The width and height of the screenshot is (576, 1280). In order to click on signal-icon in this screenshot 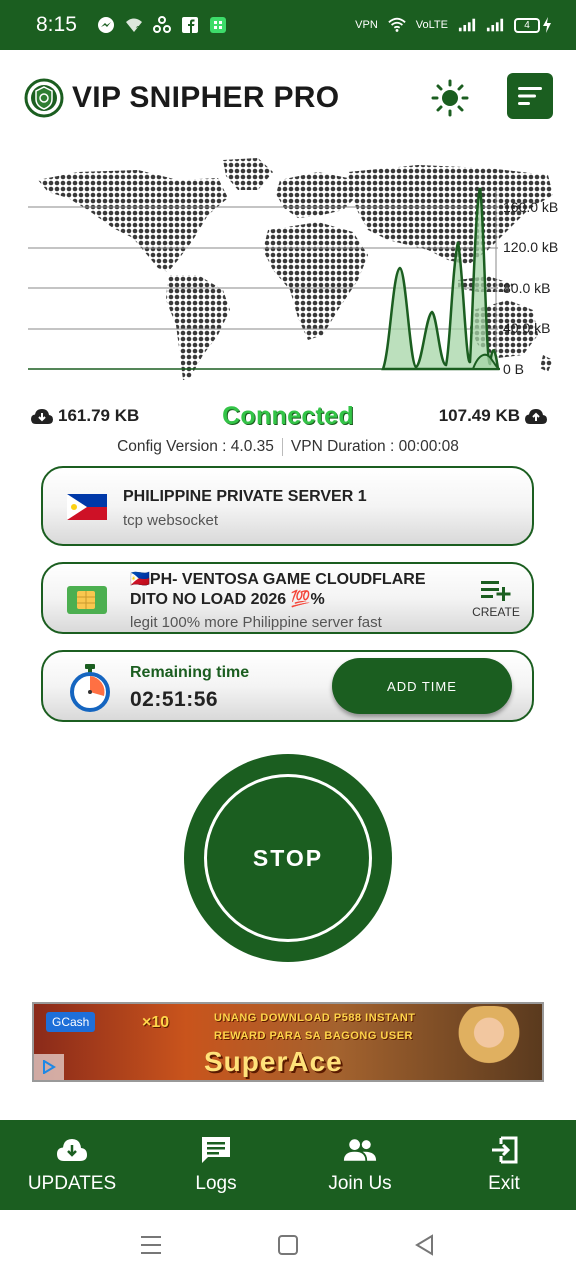, I will do `click(467, 25)`.